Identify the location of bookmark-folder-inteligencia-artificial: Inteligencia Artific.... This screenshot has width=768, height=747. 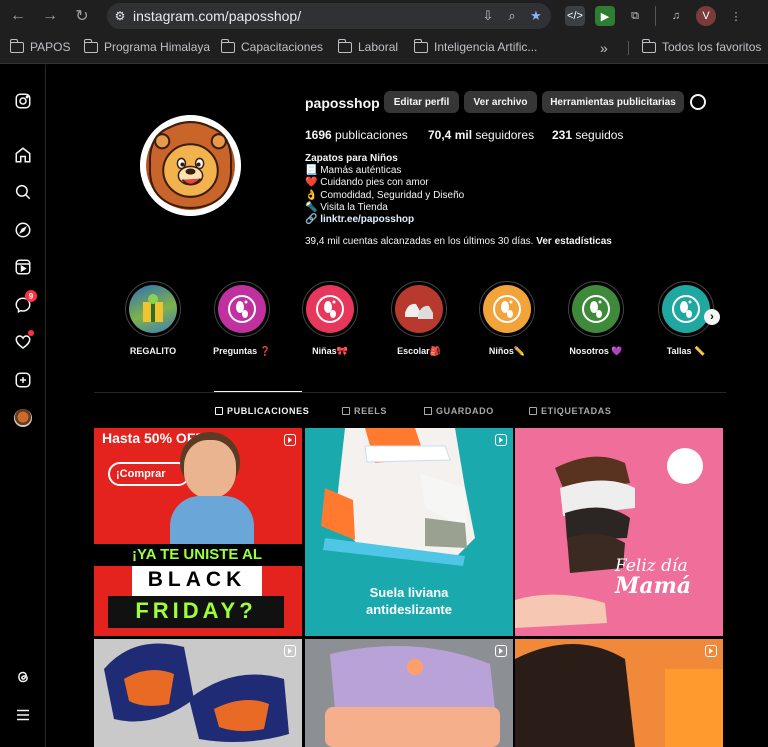
(475, 46).